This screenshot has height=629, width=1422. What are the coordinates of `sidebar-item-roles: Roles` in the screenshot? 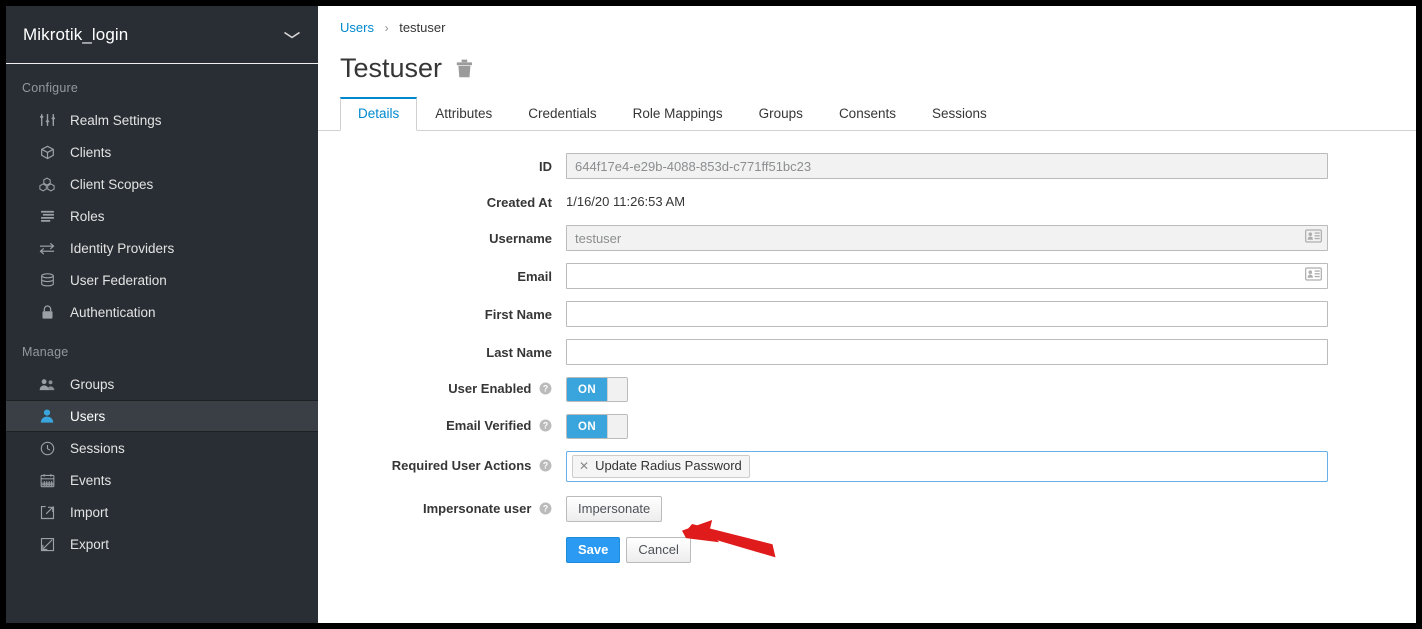 It's located at (162, 216).